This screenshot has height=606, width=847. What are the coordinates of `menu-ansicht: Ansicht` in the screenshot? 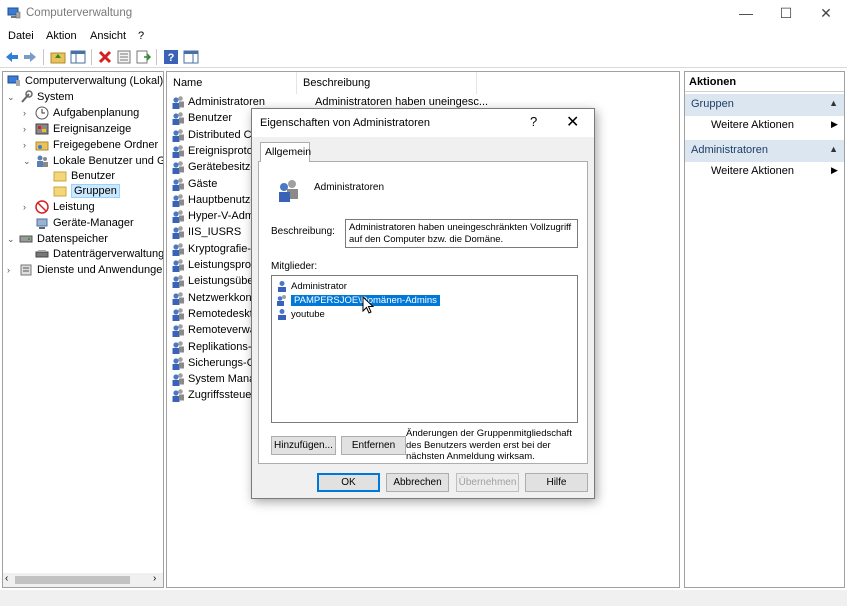 It's located at (108, 36).